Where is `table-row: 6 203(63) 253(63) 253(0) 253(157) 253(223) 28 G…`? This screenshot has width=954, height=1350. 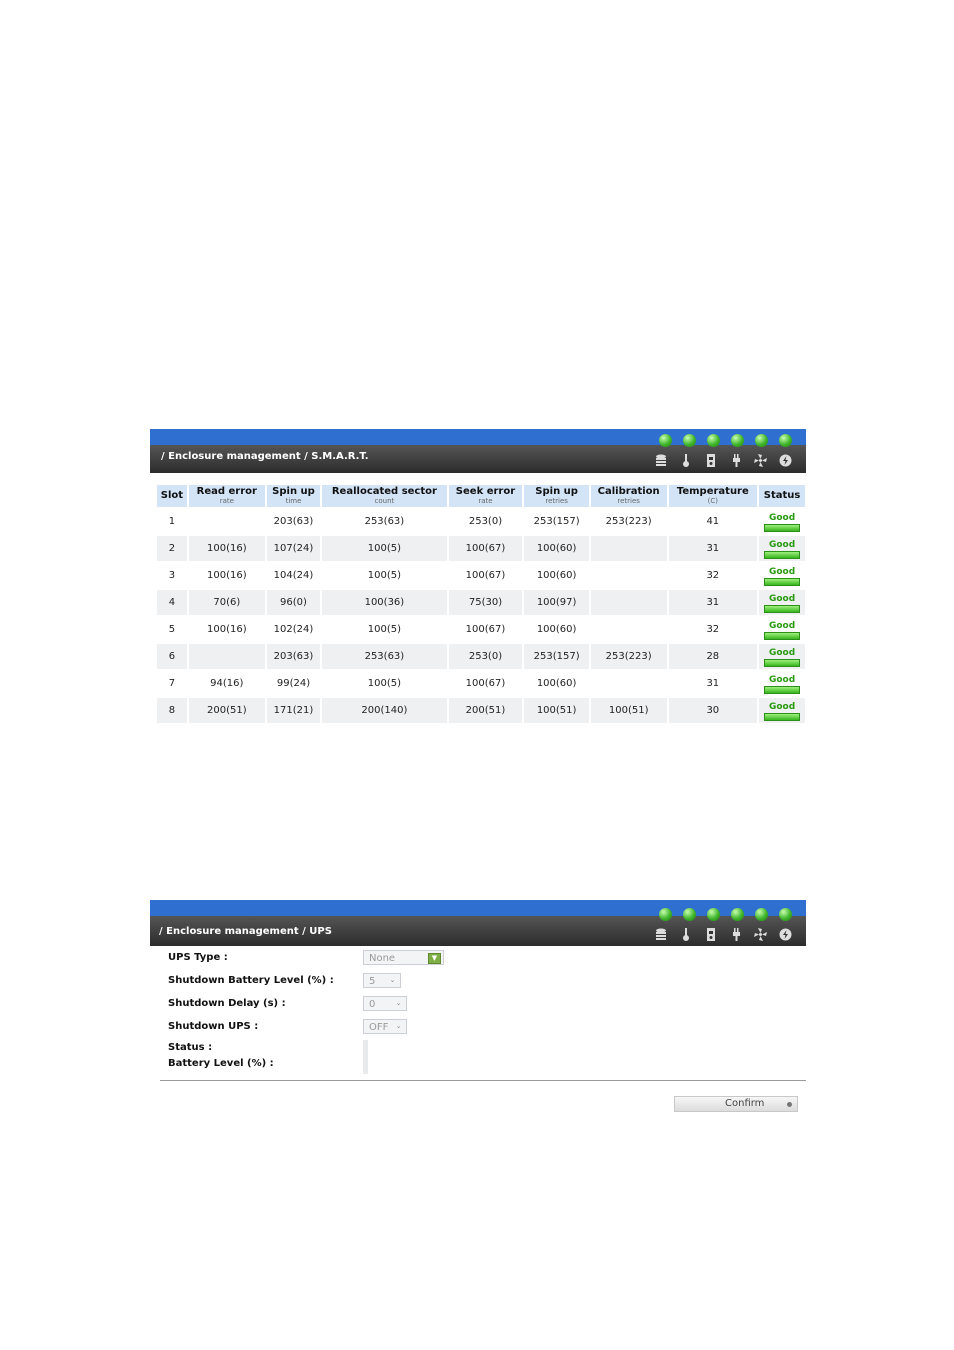 table-row: 6 203(63) 253(63) 253(0) 253(157) 253(223) 28 G… is located at coordinates (481, 656).